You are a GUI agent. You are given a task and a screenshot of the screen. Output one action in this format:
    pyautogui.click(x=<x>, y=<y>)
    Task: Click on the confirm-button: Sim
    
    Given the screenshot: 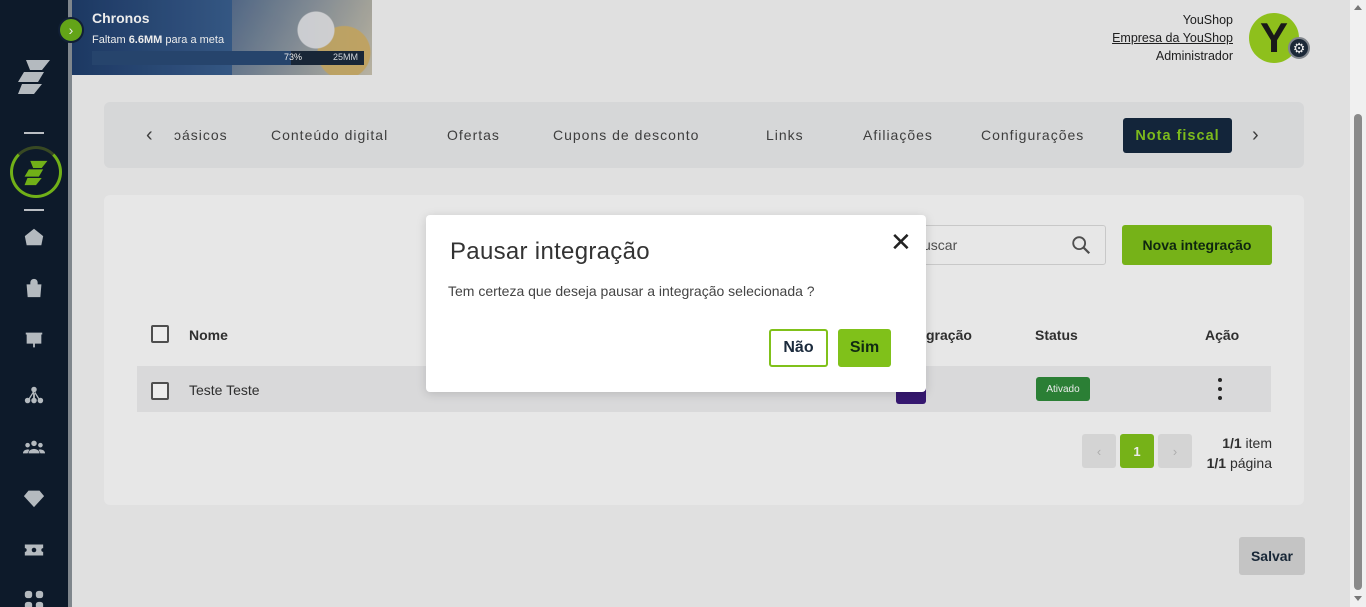 What is the action you would take?
    pyautogui.click(x=864, y=348)
    